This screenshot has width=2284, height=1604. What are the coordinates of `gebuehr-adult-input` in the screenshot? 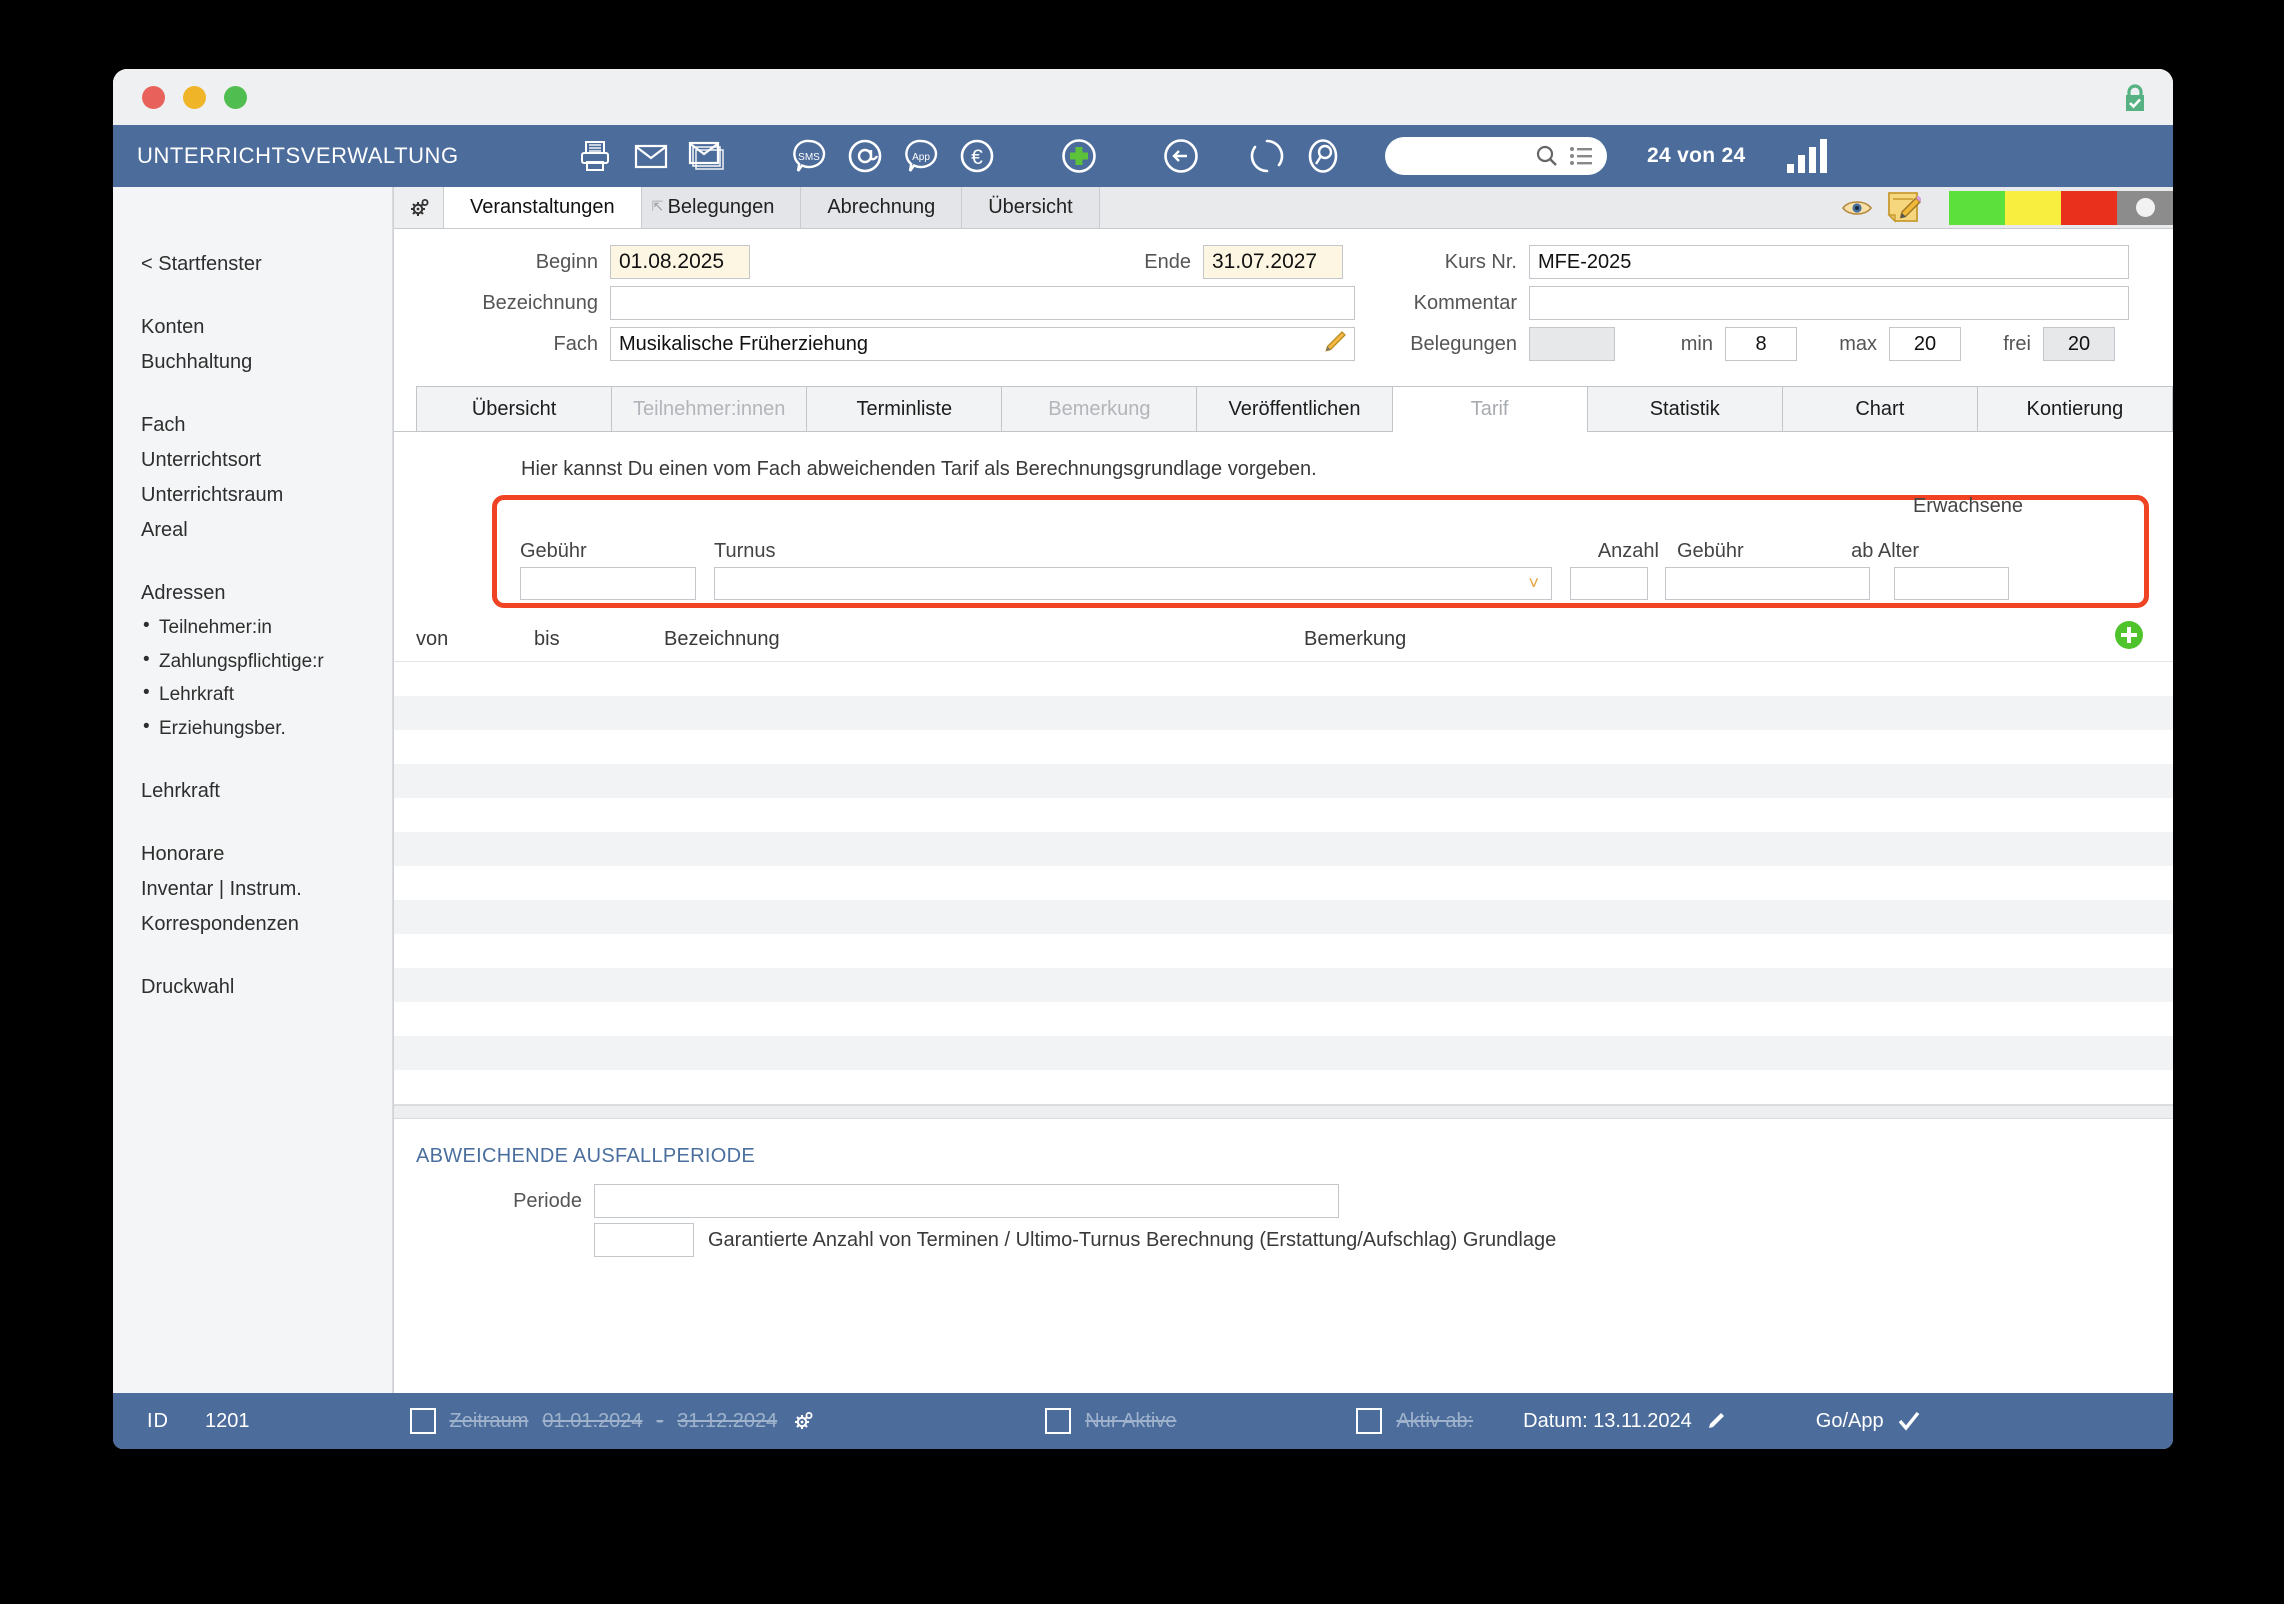 It's located at (1767, 583).